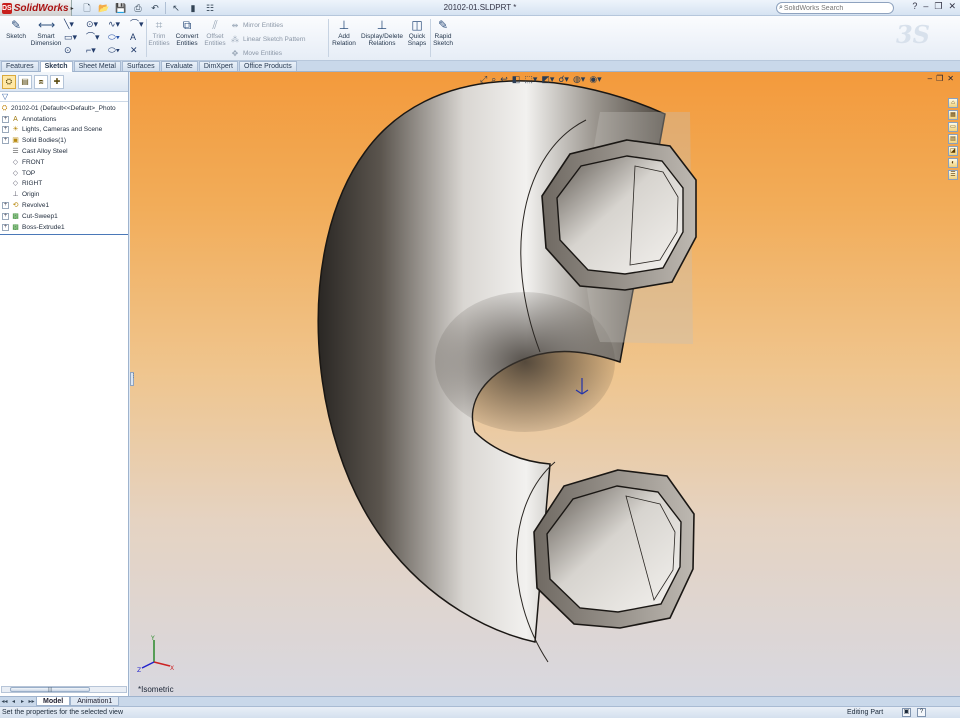 The image size is (960, 718). What do you see at coordinates (210, 8) in the screenshot?
I see `options-icon: ☷` at bounding box center [210, 8].